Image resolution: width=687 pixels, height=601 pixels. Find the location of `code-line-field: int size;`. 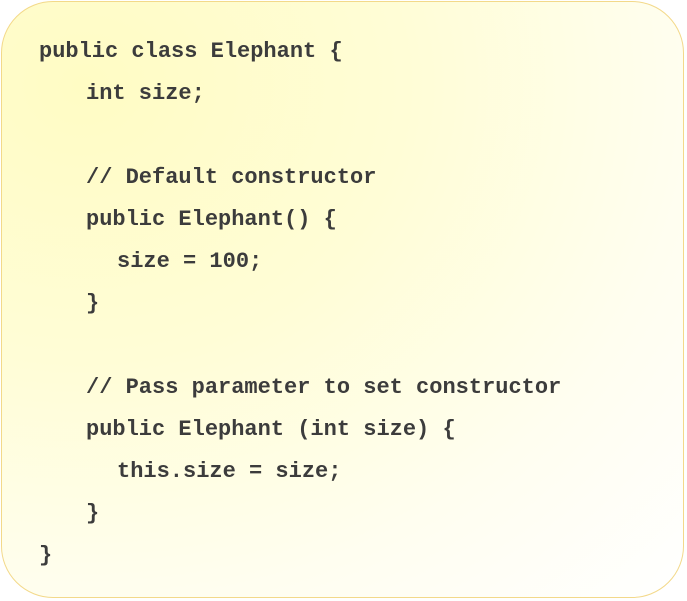

code-line-field: int size; is located at coordinates (145, 93).